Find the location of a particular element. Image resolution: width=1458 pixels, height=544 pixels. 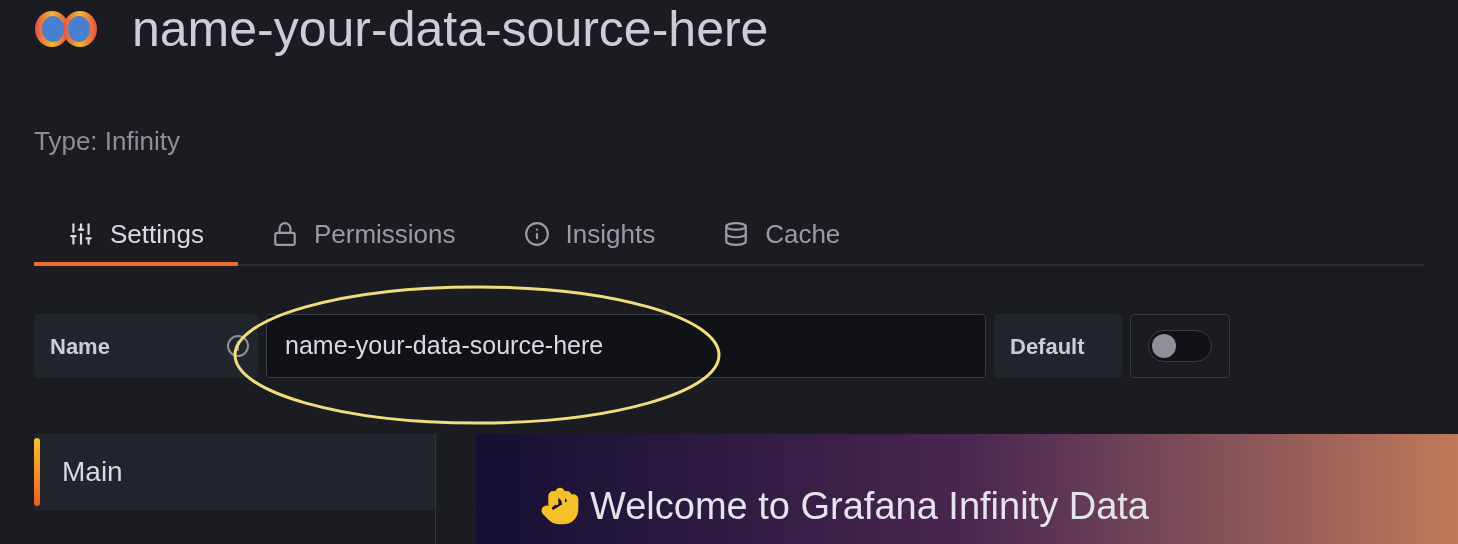

name-input: name-your-data-source-here is located at coordinates (626, 346).